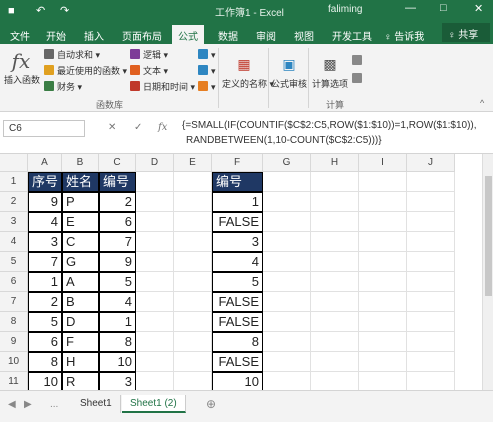 Image resolution: width=493 pixels, height=422 pixels. I want to click on column-header: H, so click(335, 163).